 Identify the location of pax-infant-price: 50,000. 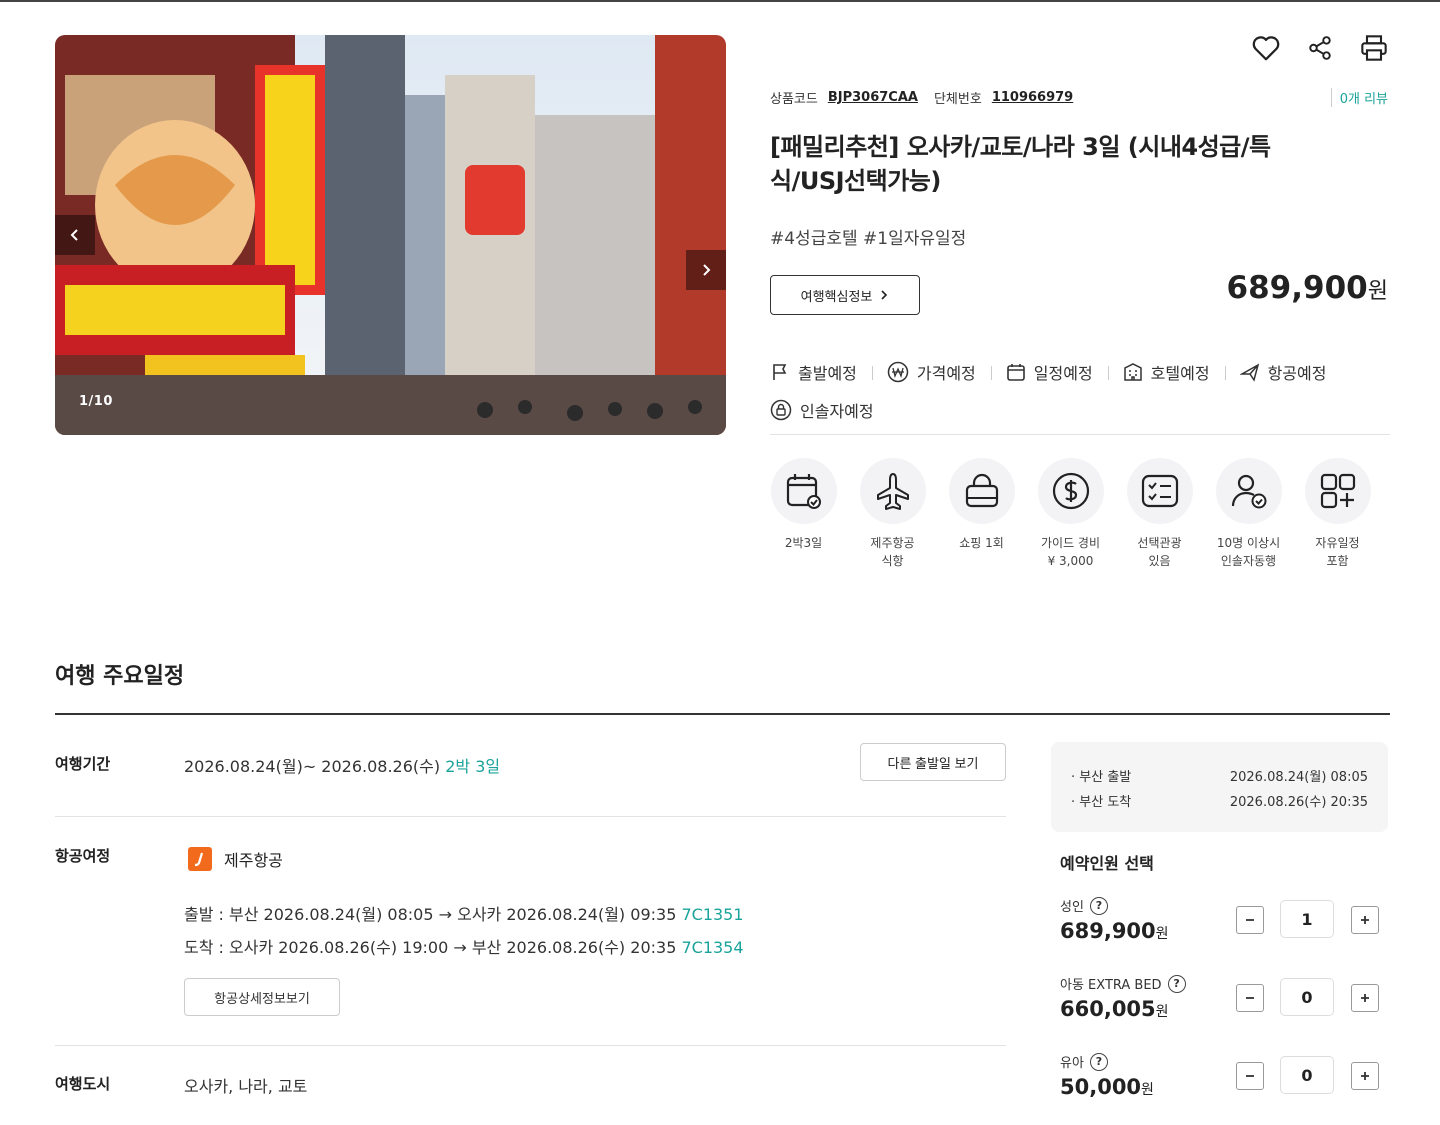
(1101, 1087).